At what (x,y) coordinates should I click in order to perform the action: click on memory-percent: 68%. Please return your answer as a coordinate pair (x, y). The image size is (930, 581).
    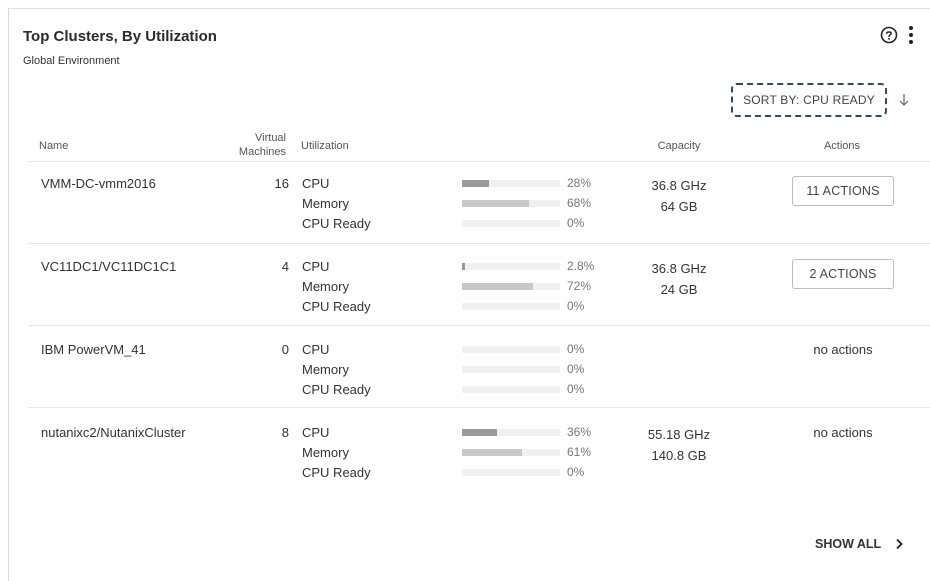
    Looking at the image, I should click on (579, 203).